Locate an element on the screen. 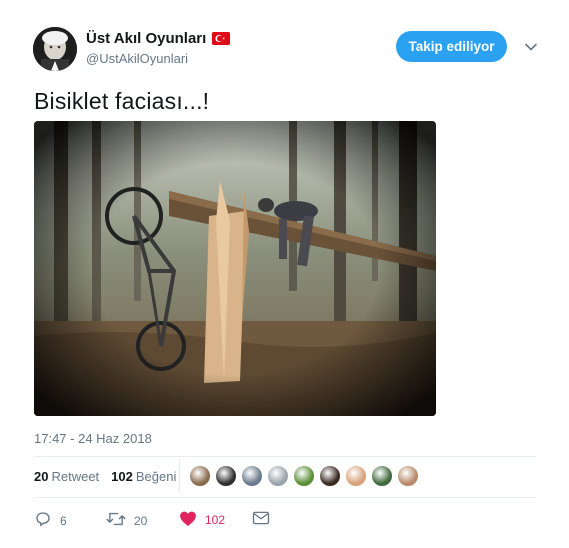 The width and height of the screenshot is (569, 548). like-button: 102 is located at coordinates (202, 520).